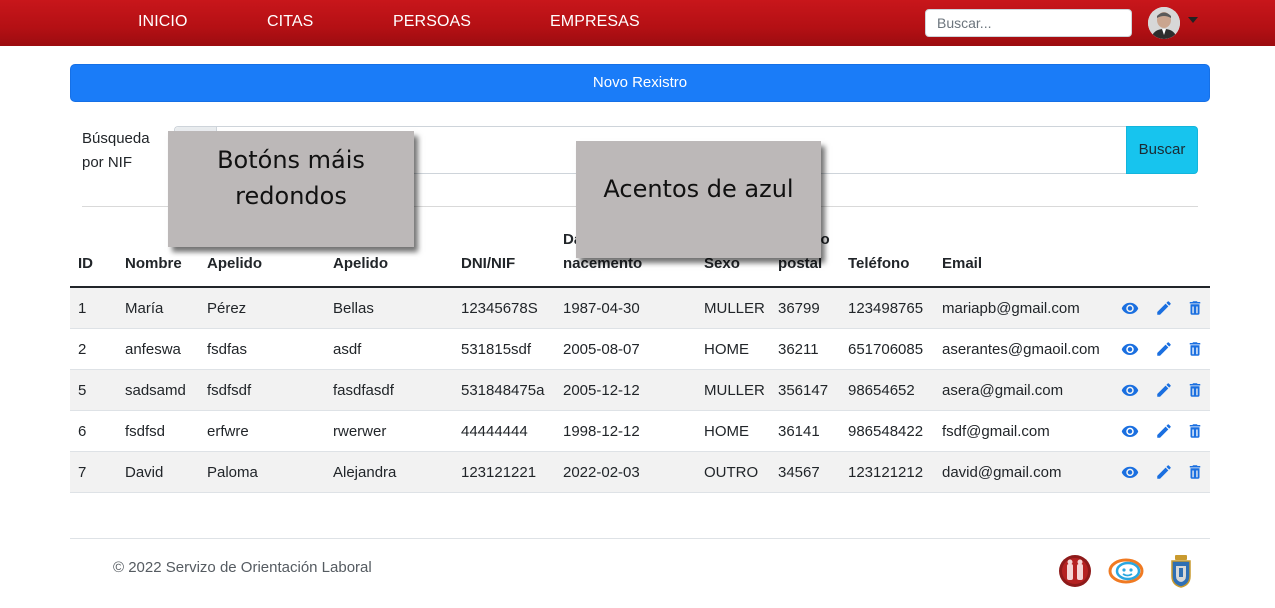 This screenshot has height=608, width=1275. Describe the element at coordinates (803, 390) in the screenshot. I see `cell-codigo-postal: 356147` at that location.